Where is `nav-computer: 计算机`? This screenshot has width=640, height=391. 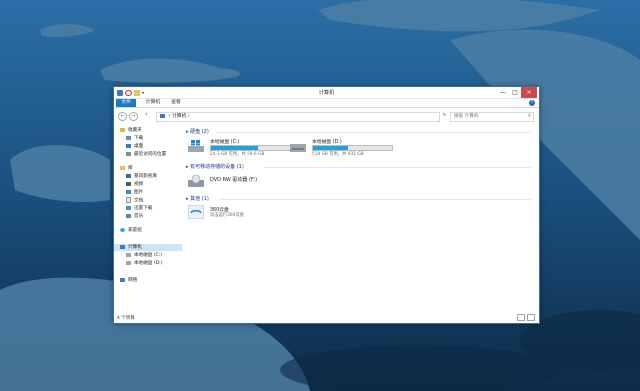
nav-computer: 计算机 is located at coordinates (148, 247).